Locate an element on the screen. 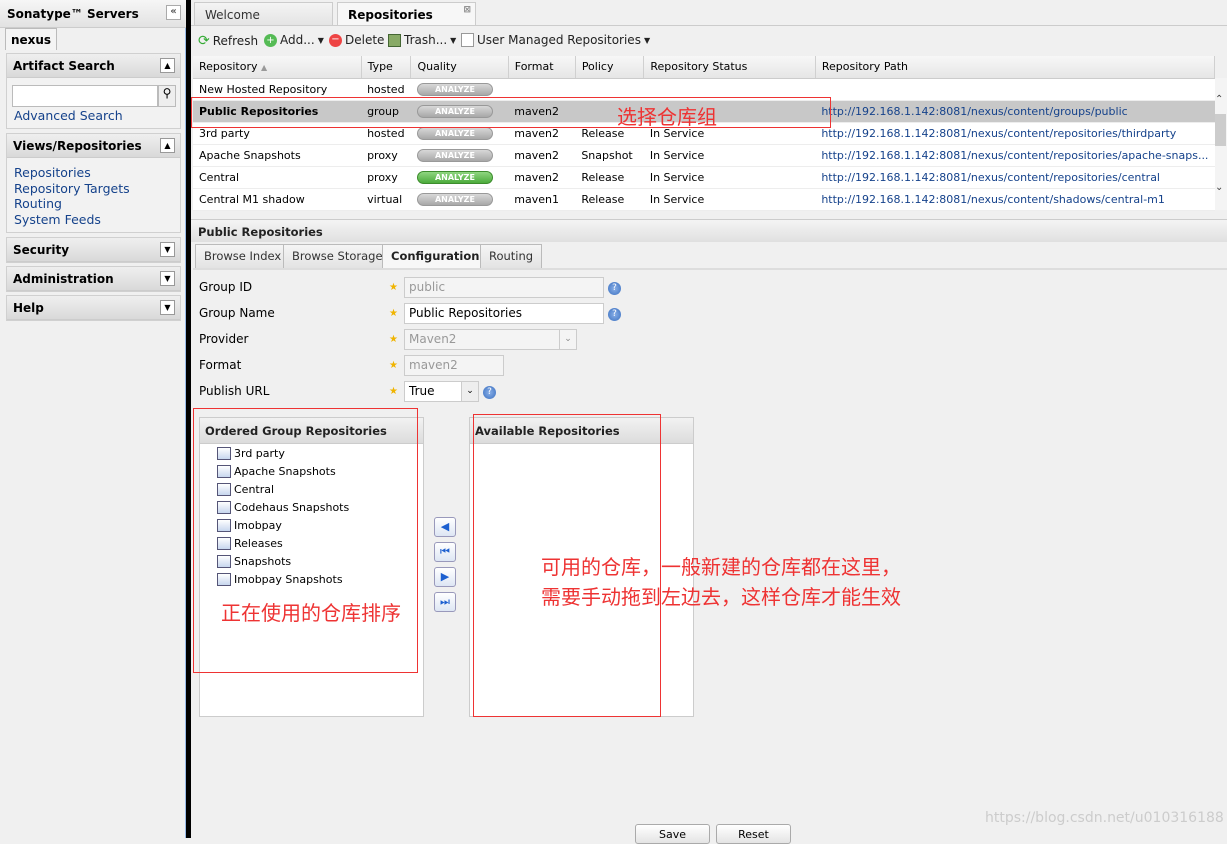  splitter is located at coordinates (188, 419).